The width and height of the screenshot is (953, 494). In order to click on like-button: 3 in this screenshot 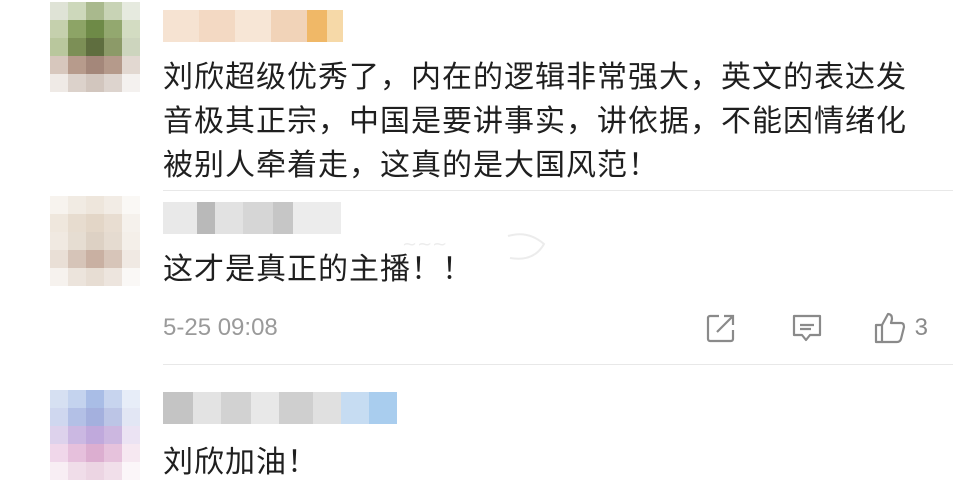, I will do `click(900, 328)`.